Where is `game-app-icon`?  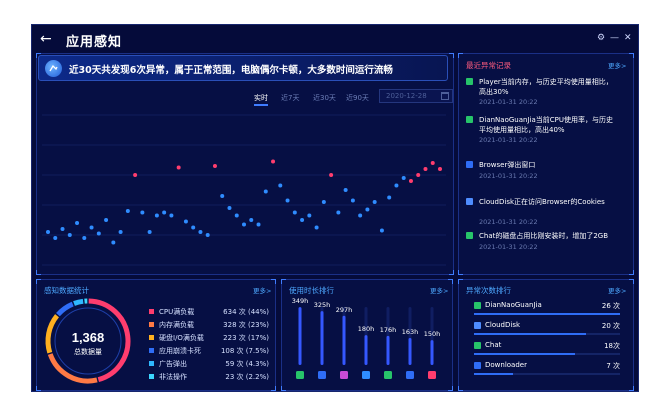
game-app-icon is located at coordinates (344, 375).